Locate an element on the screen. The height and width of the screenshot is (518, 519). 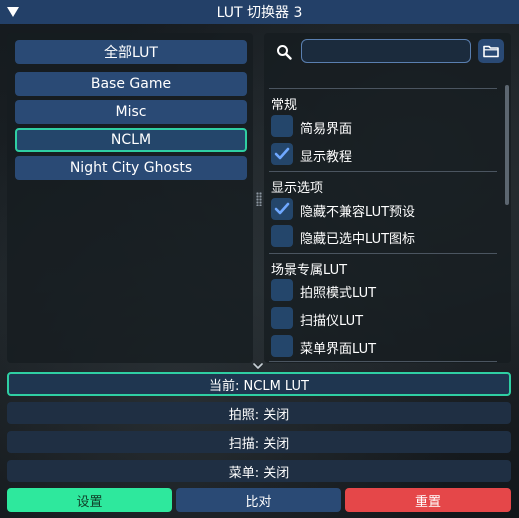
show-tutorial-checkbox is located at coordinates (282, 154).